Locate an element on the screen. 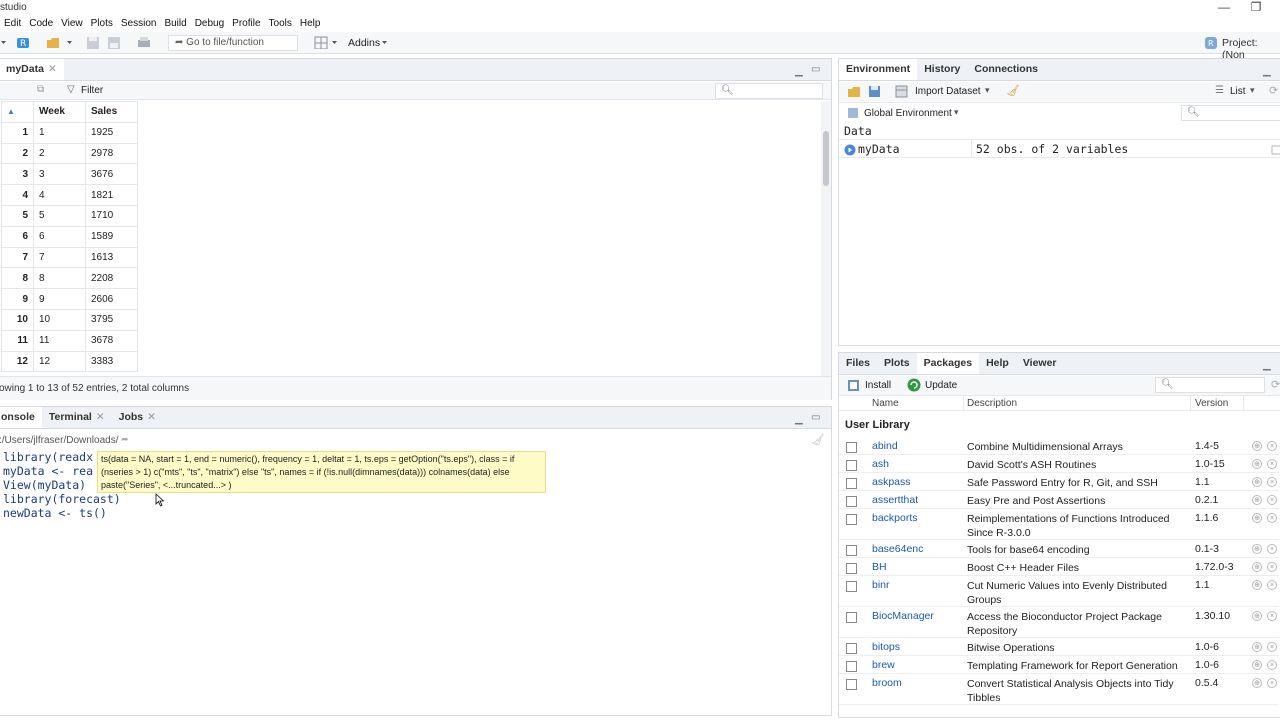 This screenshot has width=1280, height=720. environment-search-input: 🔍︎ is located at coordinates (1230, 113).